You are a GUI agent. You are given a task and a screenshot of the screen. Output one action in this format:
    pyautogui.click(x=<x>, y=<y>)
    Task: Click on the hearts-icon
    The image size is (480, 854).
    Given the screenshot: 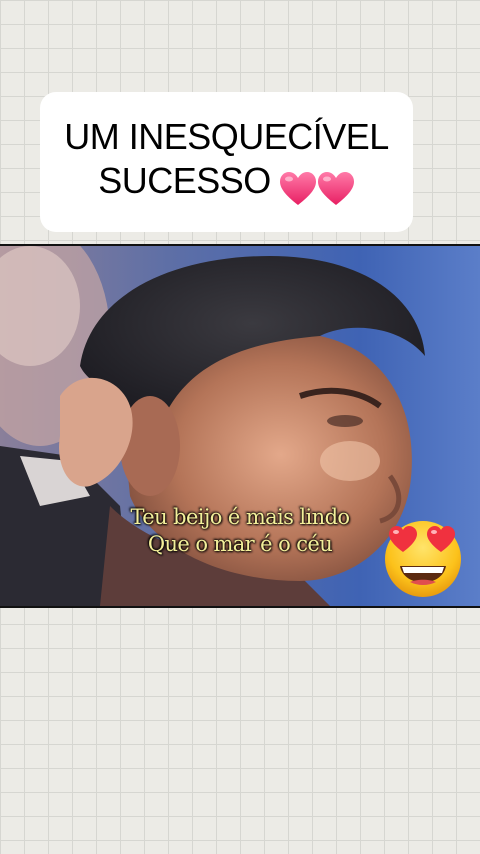 What is the action you would take?
    pyautogui.click(x=317, y=187)
    